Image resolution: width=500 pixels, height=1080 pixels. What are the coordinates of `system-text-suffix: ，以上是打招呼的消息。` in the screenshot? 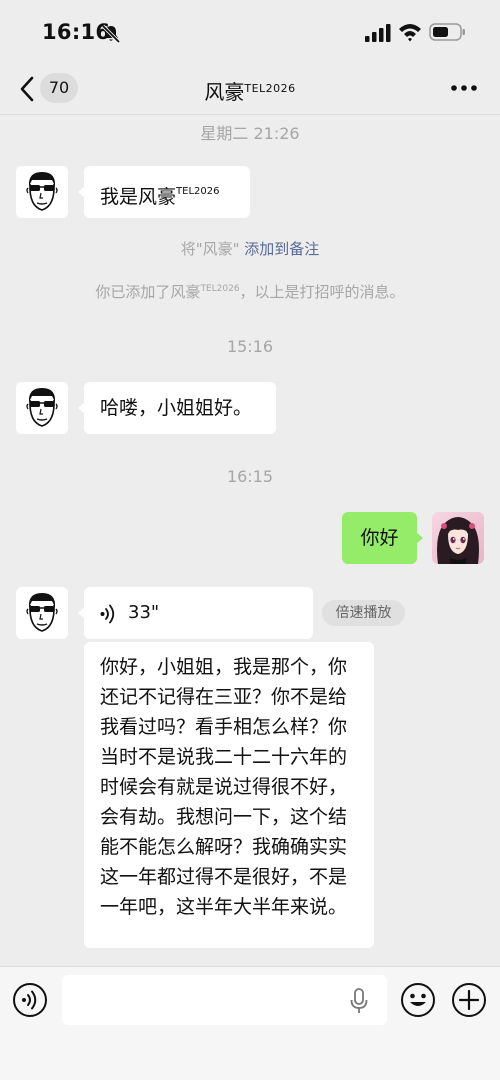 It's located at (322, 292).